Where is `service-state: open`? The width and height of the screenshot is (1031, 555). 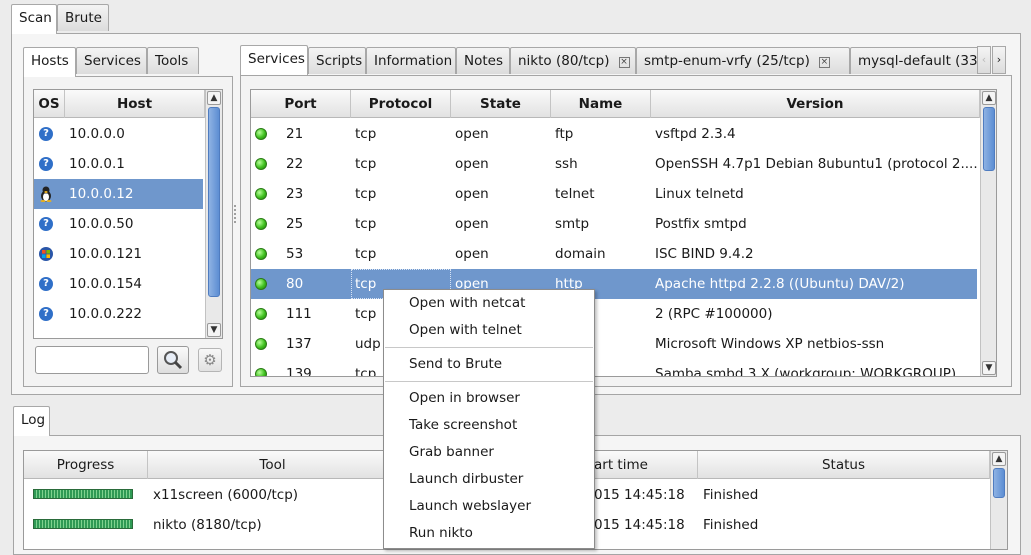
service-state: open is located at coordinates (472, 254).